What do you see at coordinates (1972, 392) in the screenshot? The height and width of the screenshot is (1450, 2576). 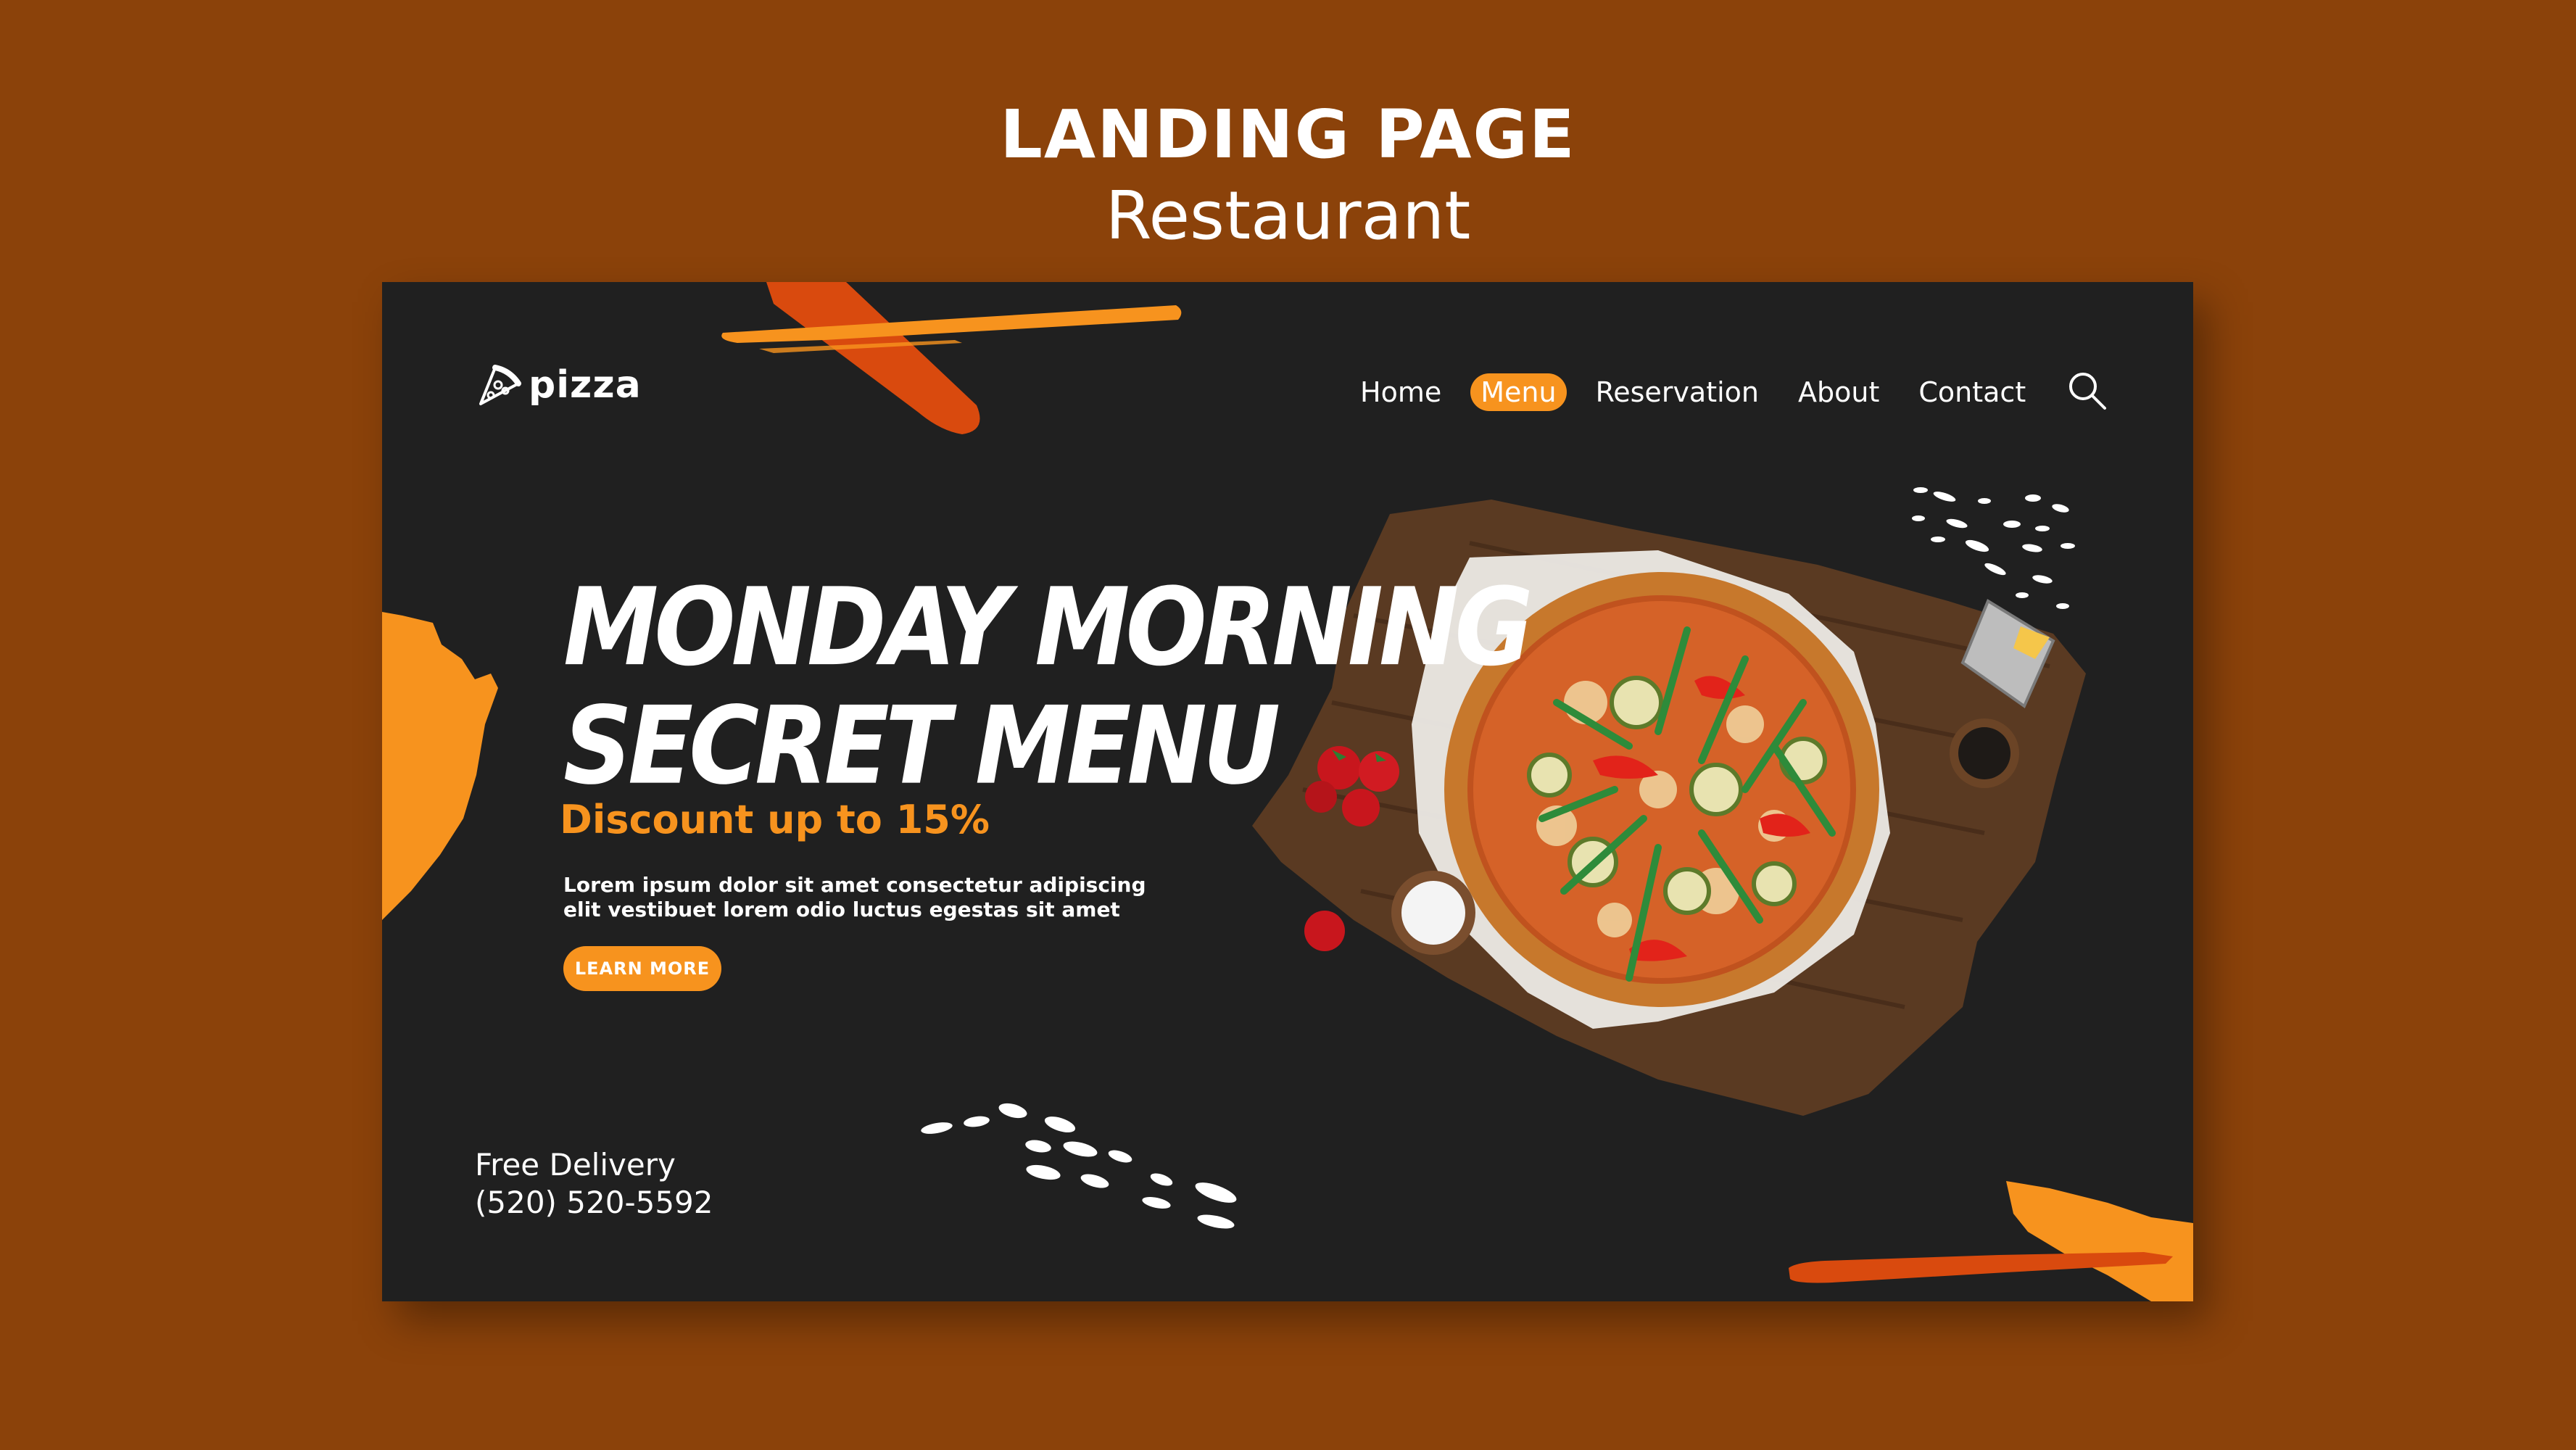 I see `nav-item-contact: Contact` at bounding box center [1972, 392].